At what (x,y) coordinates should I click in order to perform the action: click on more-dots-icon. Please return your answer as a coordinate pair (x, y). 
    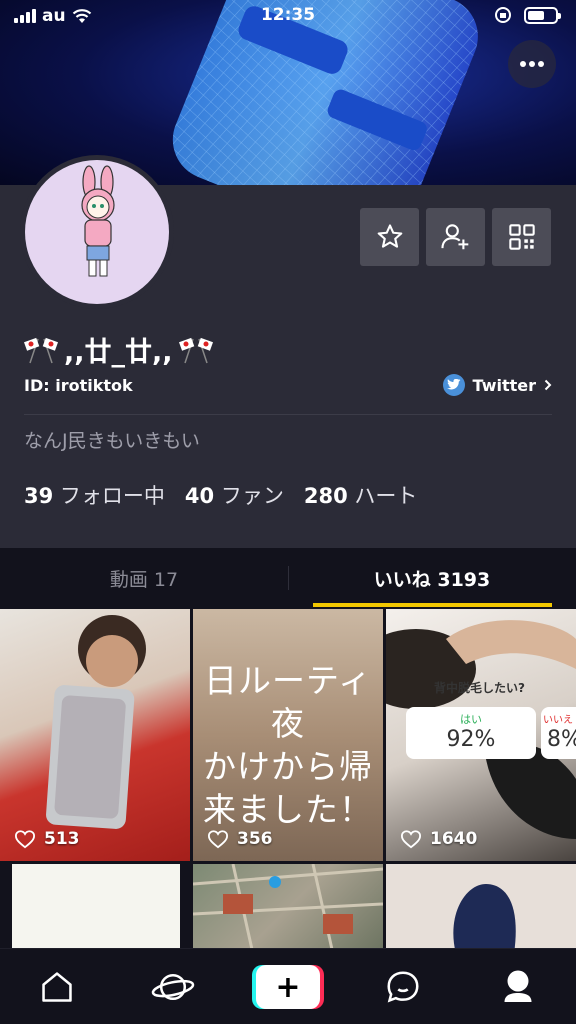
    Looking at the image, I should click on (532, 64).